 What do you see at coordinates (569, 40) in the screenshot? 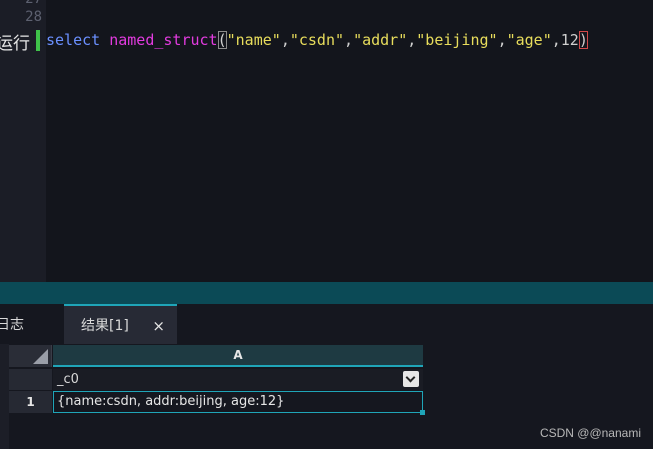
I see `number-literal: 12` at bounding box center [569, 40].